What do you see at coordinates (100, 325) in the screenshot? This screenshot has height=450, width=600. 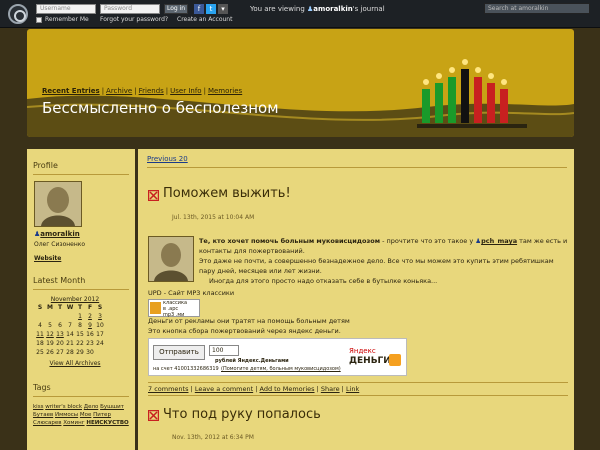 I see `calendar-day: 10` at bounding box center [100, 325].